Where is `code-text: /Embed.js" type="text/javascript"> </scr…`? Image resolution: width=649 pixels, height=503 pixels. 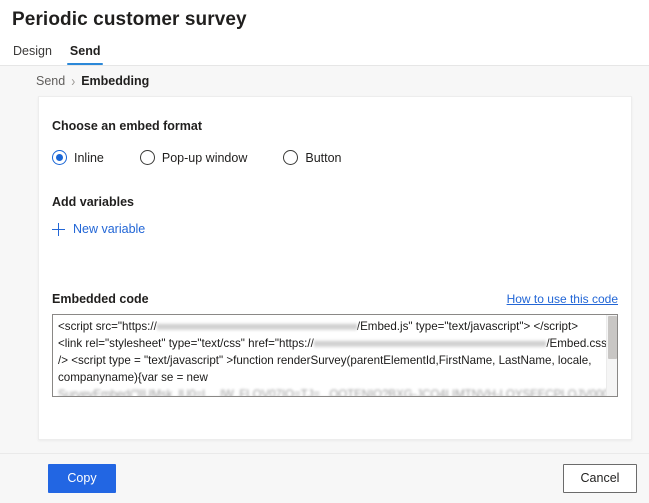 code-text: /Embed.js" type="text/javascript"> </scr… is located at coordinates (467, 326).